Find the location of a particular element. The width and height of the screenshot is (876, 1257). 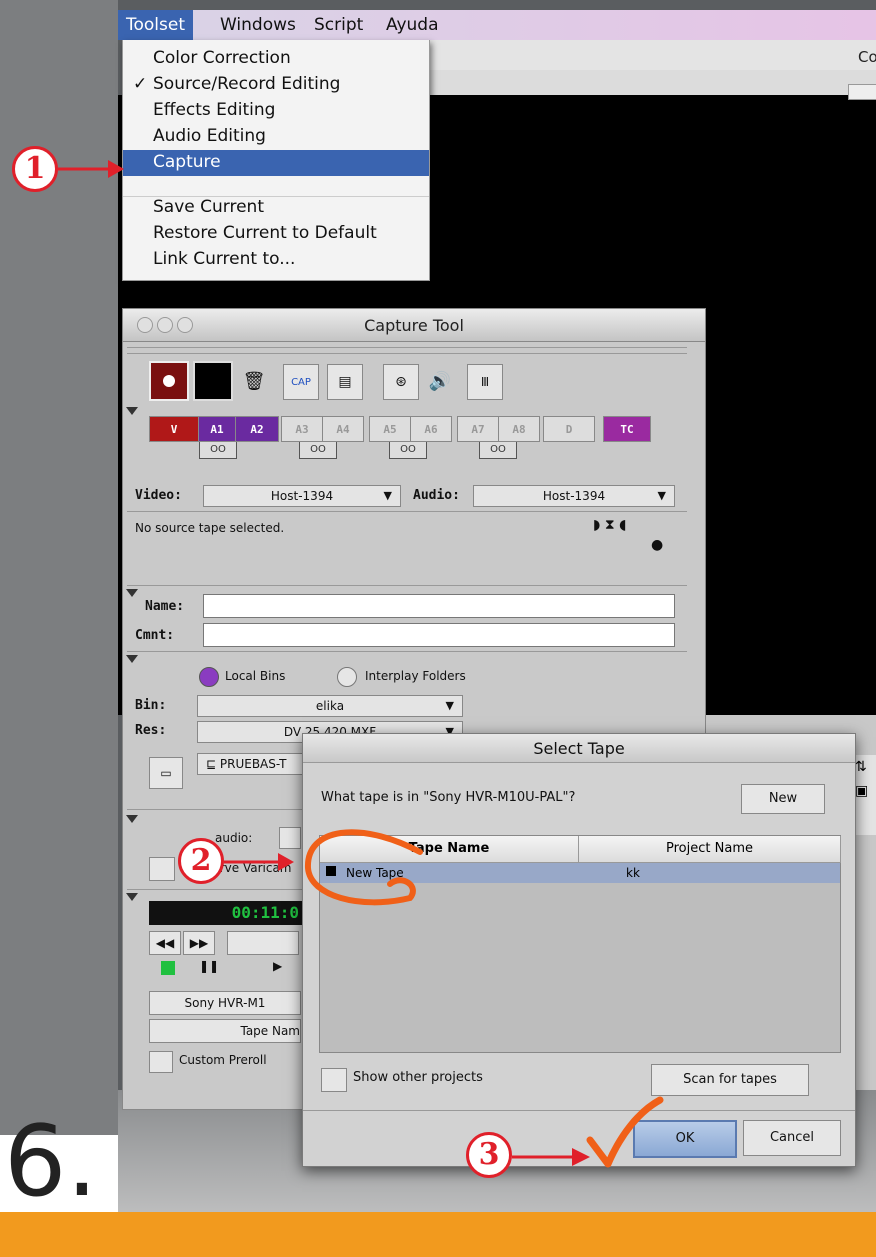

deck-select-button: Sony HVR-M1 is located at coordinates (225, 1003).